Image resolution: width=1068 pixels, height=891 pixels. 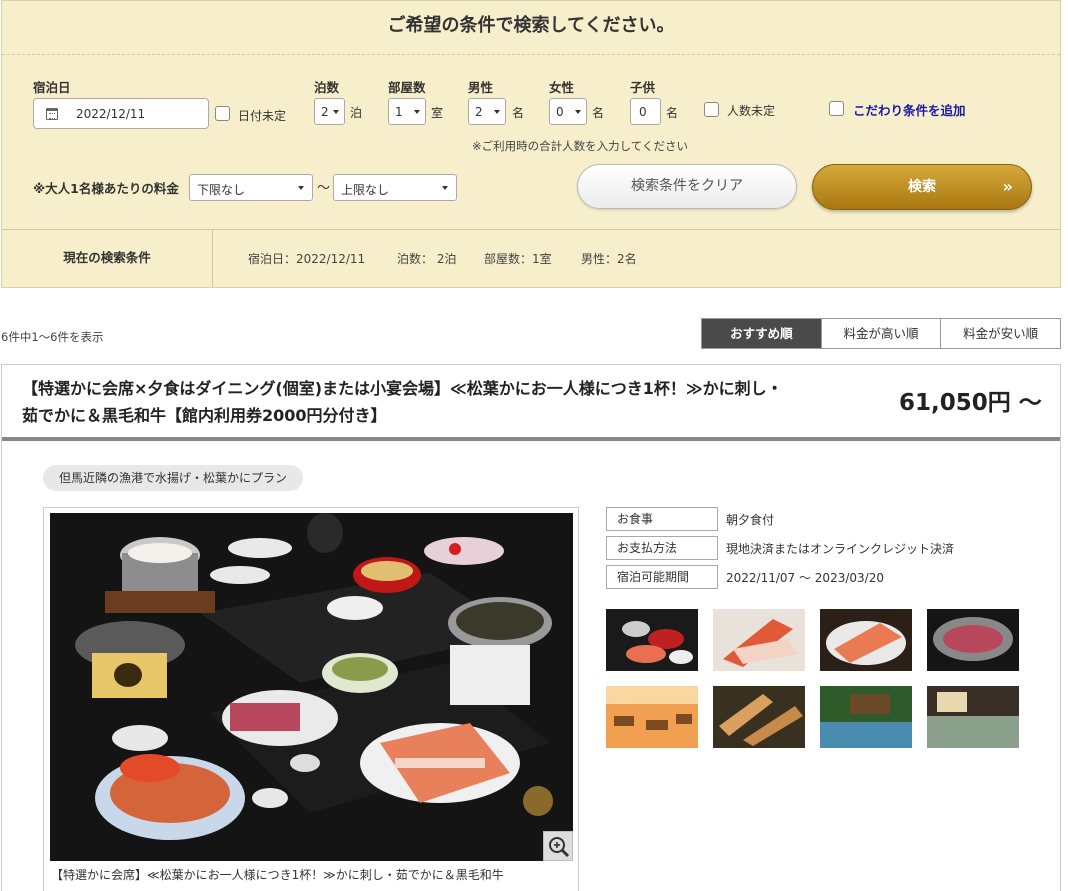 I want to click on search-button-label: 検索, so click(x=922, y=187).